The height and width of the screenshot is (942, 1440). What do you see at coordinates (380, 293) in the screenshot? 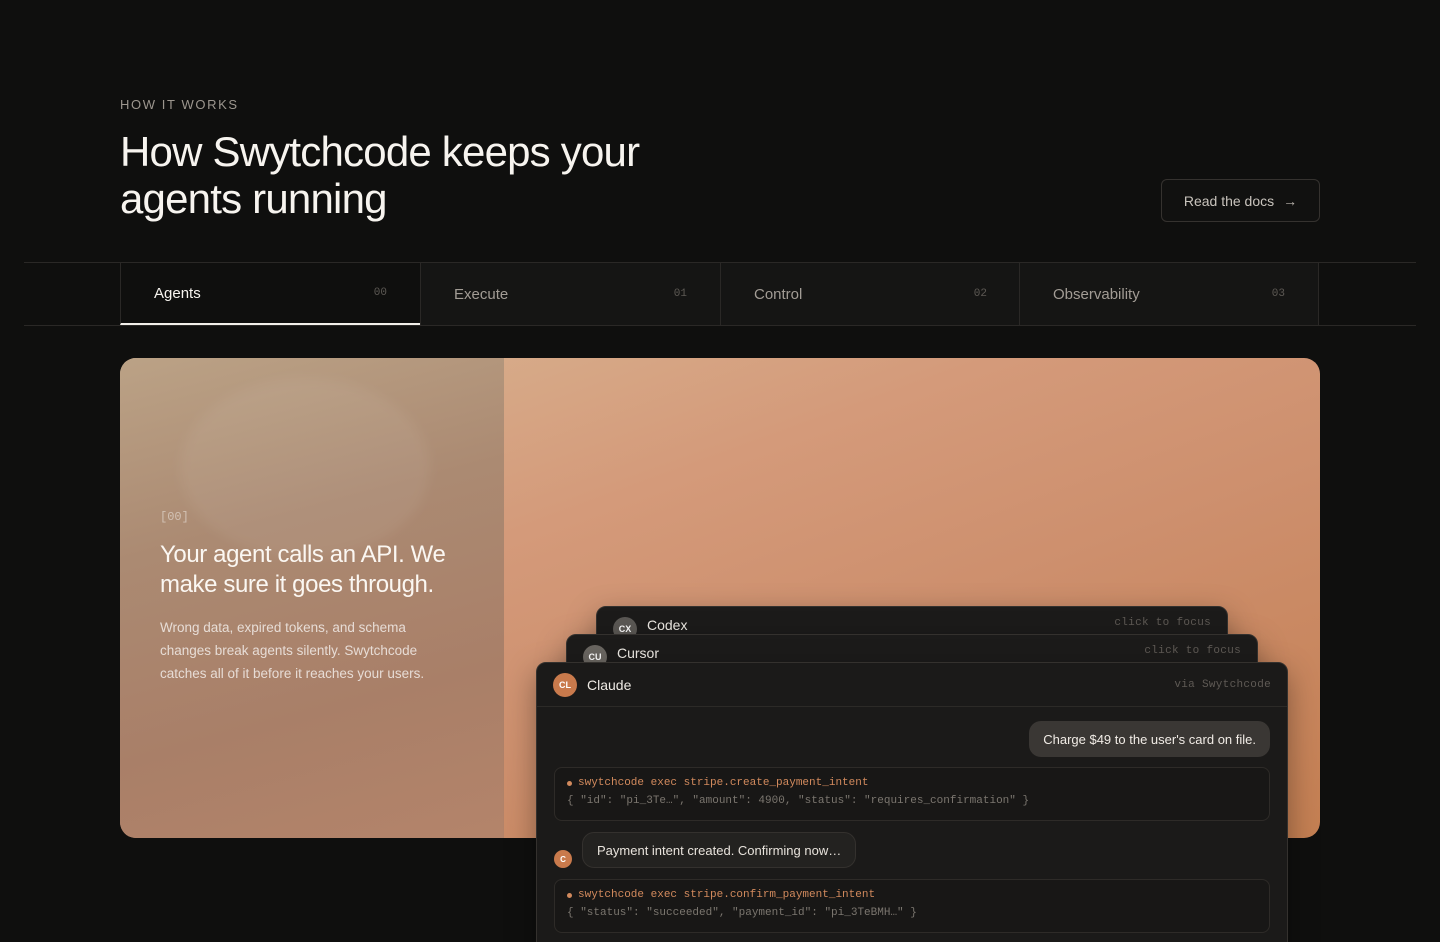
I see `tab-number: 00` at bounding box center [380, 293].